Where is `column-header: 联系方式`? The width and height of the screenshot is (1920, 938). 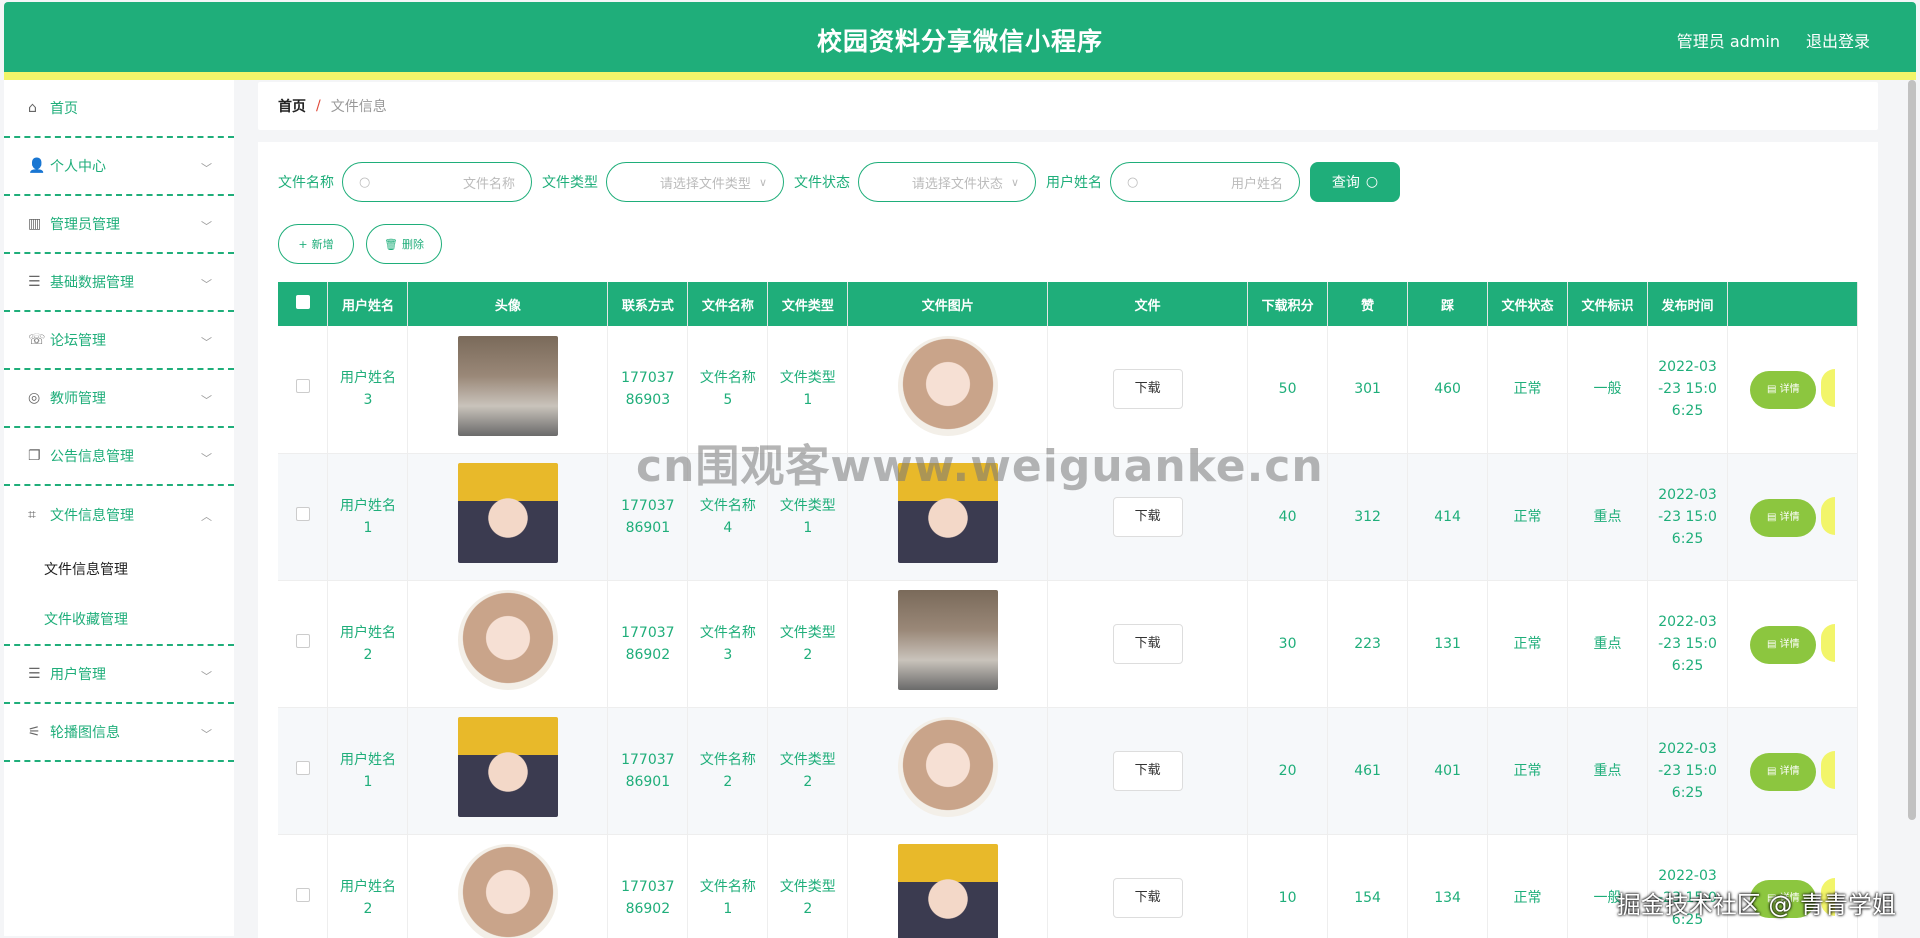 column-header: 联系方式 is located at coordinates (648, 304).